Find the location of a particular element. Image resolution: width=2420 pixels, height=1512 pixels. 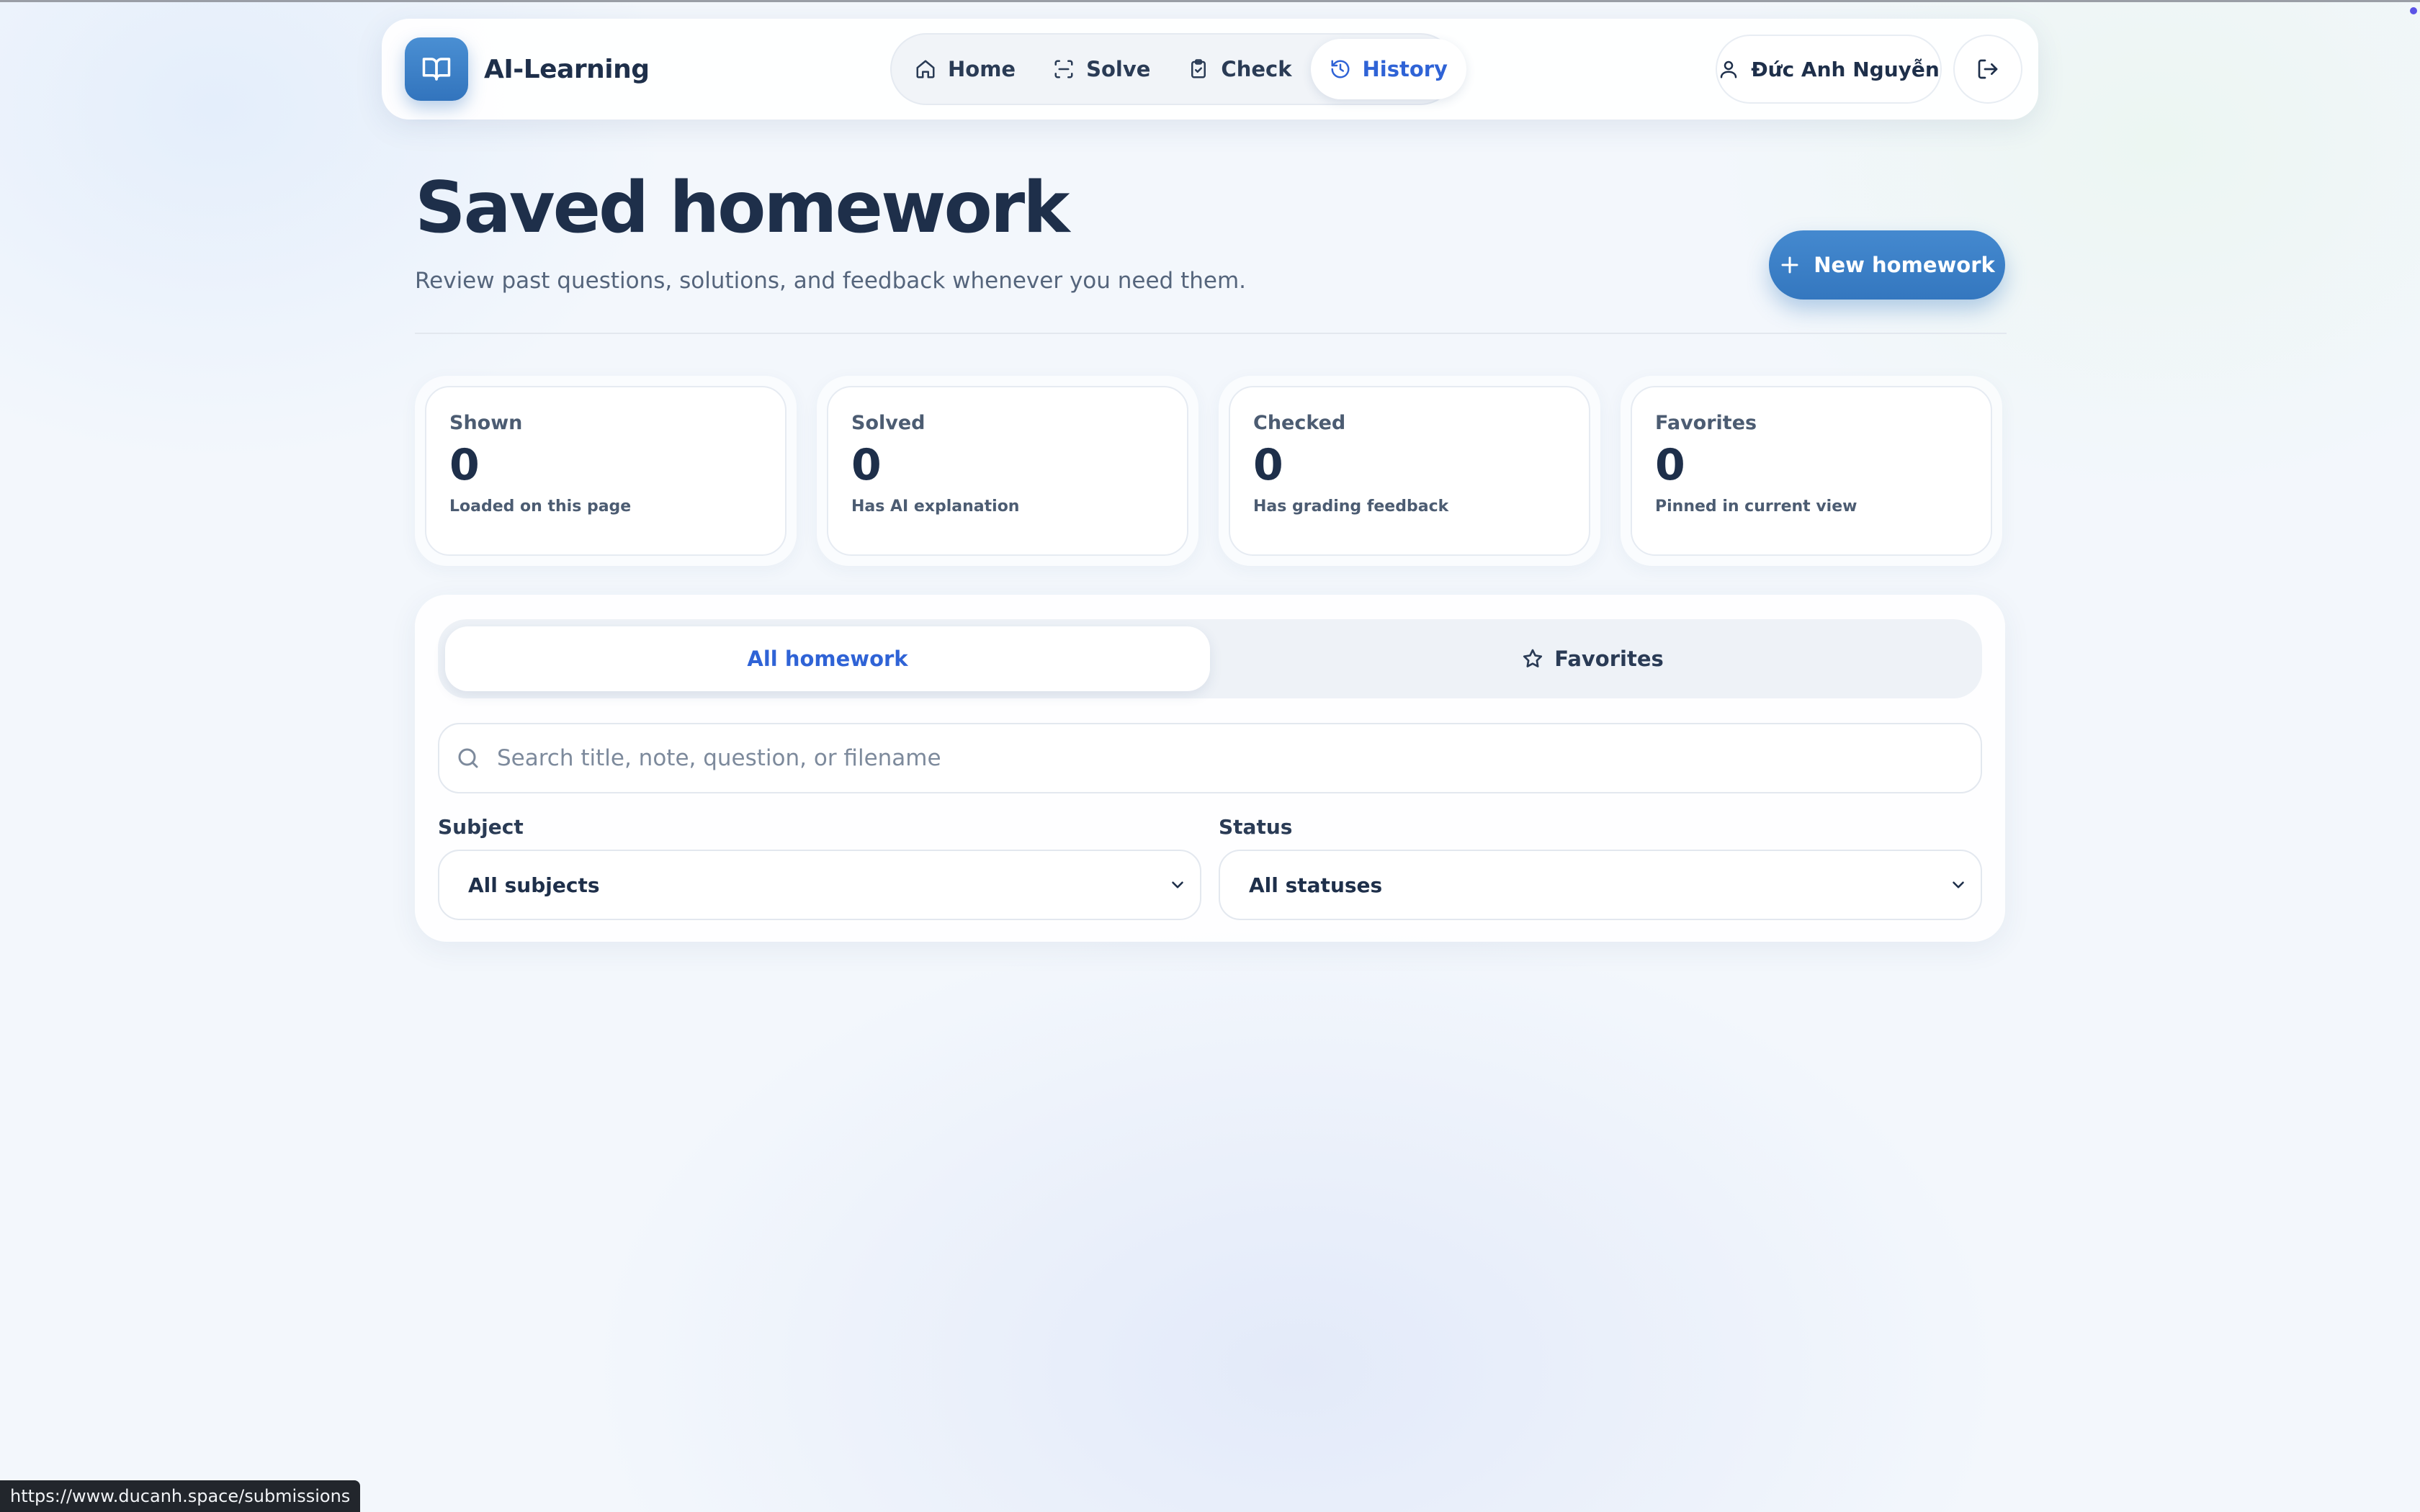

tab-favorites: Favorites is located at coordinates (1592, 658).